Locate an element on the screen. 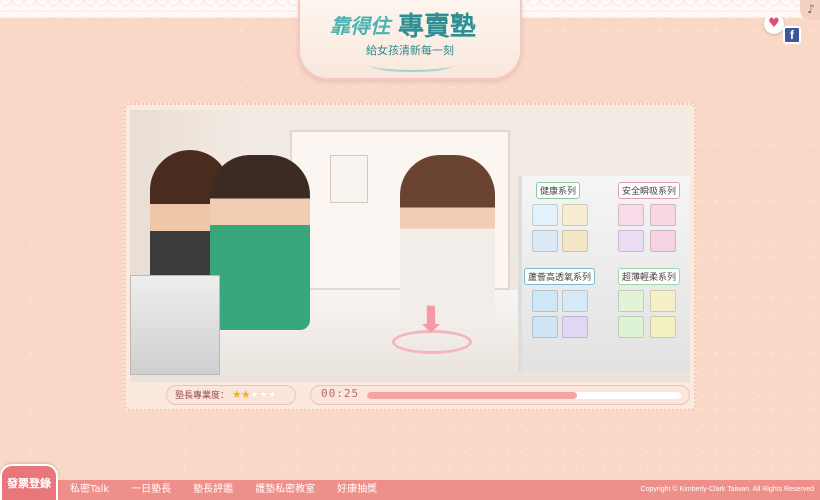  music-note-icon: ♪ is located at coordinates (810, 10).